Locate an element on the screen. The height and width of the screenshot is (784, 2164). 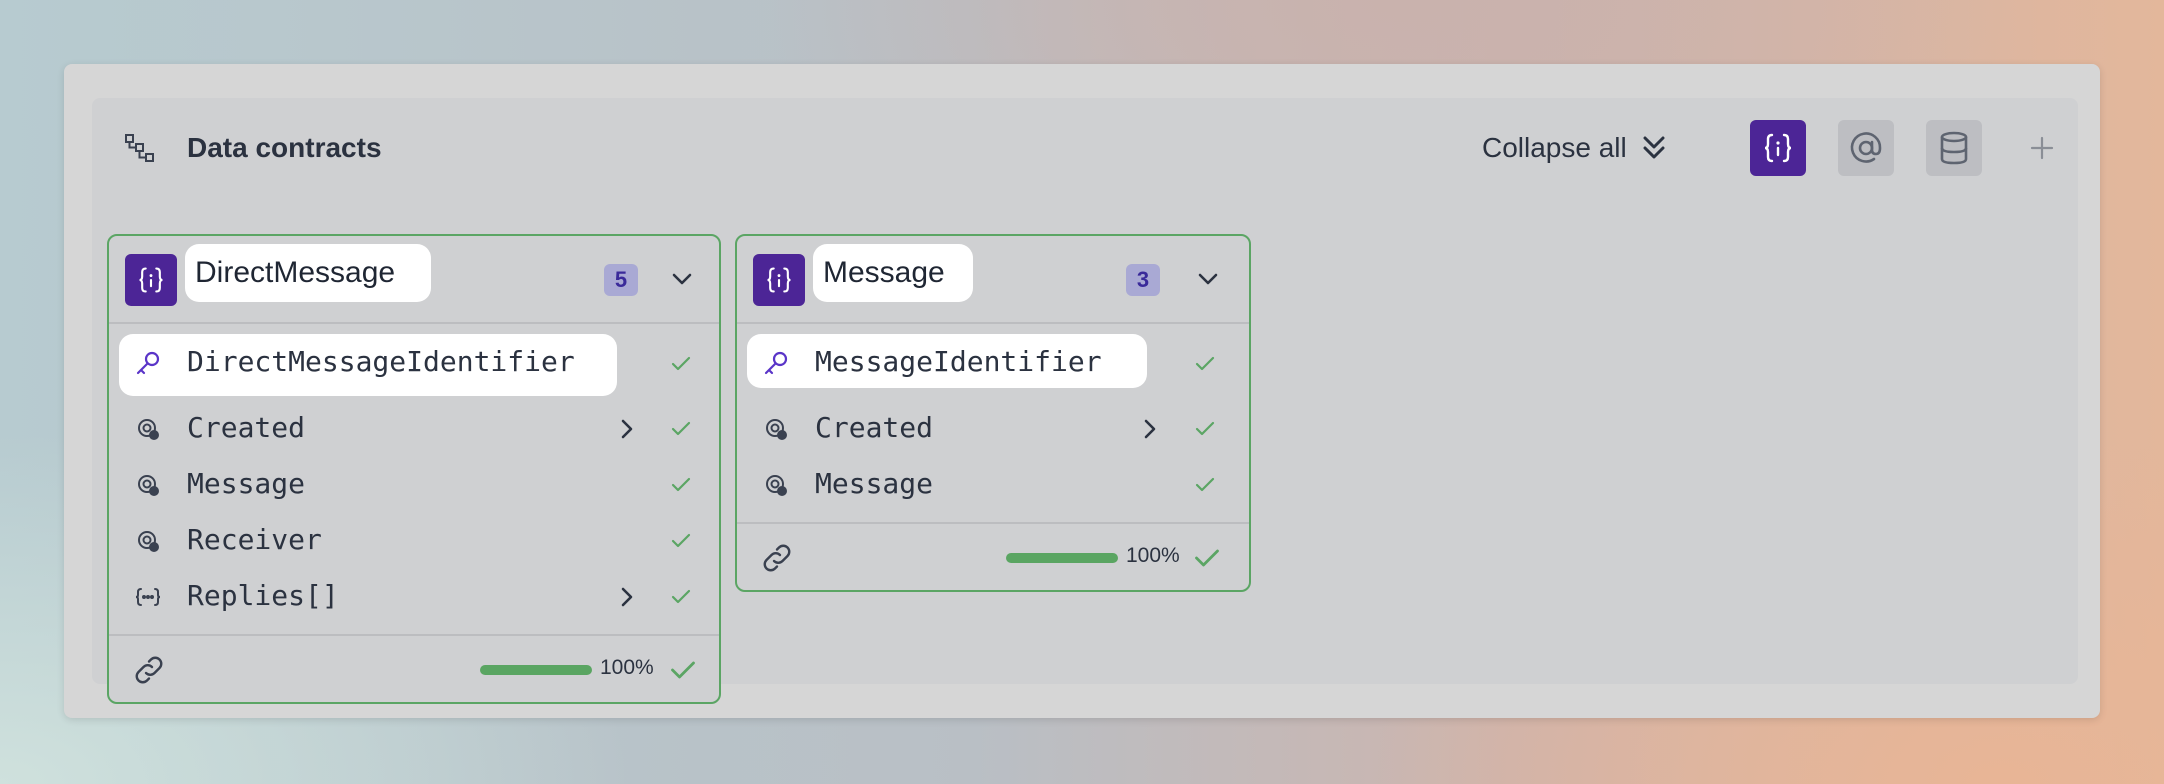
database-type-button is located at coordinates (1954, 148).